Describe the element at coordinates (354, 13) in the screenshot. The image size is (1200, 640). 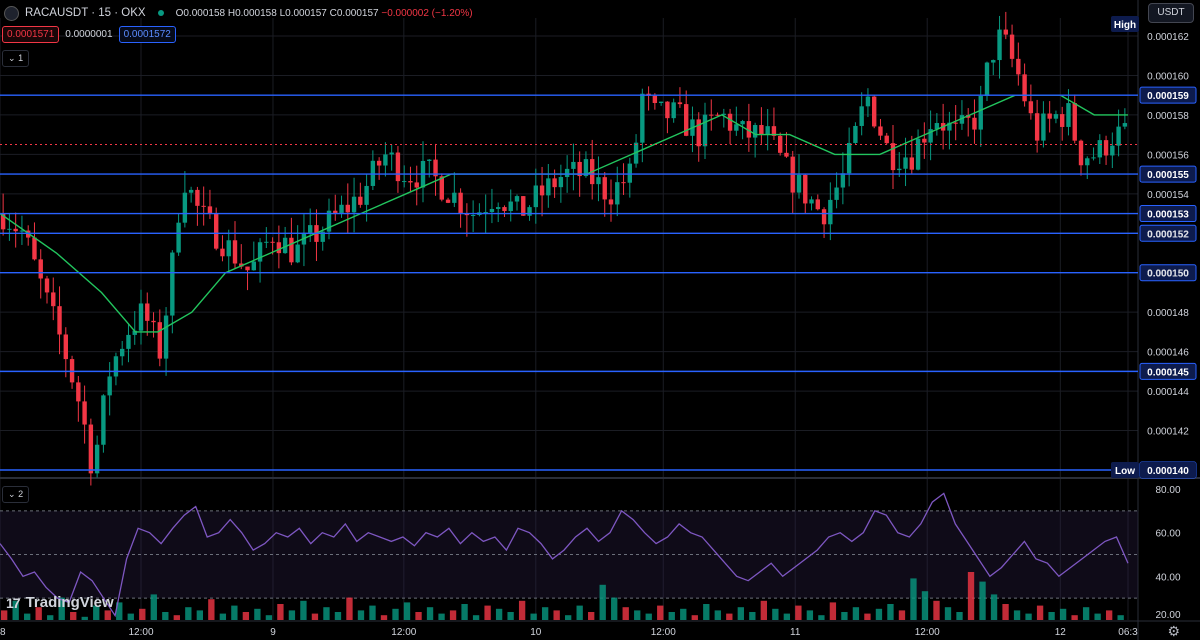
I see `close-value: C0.000157` at that location.